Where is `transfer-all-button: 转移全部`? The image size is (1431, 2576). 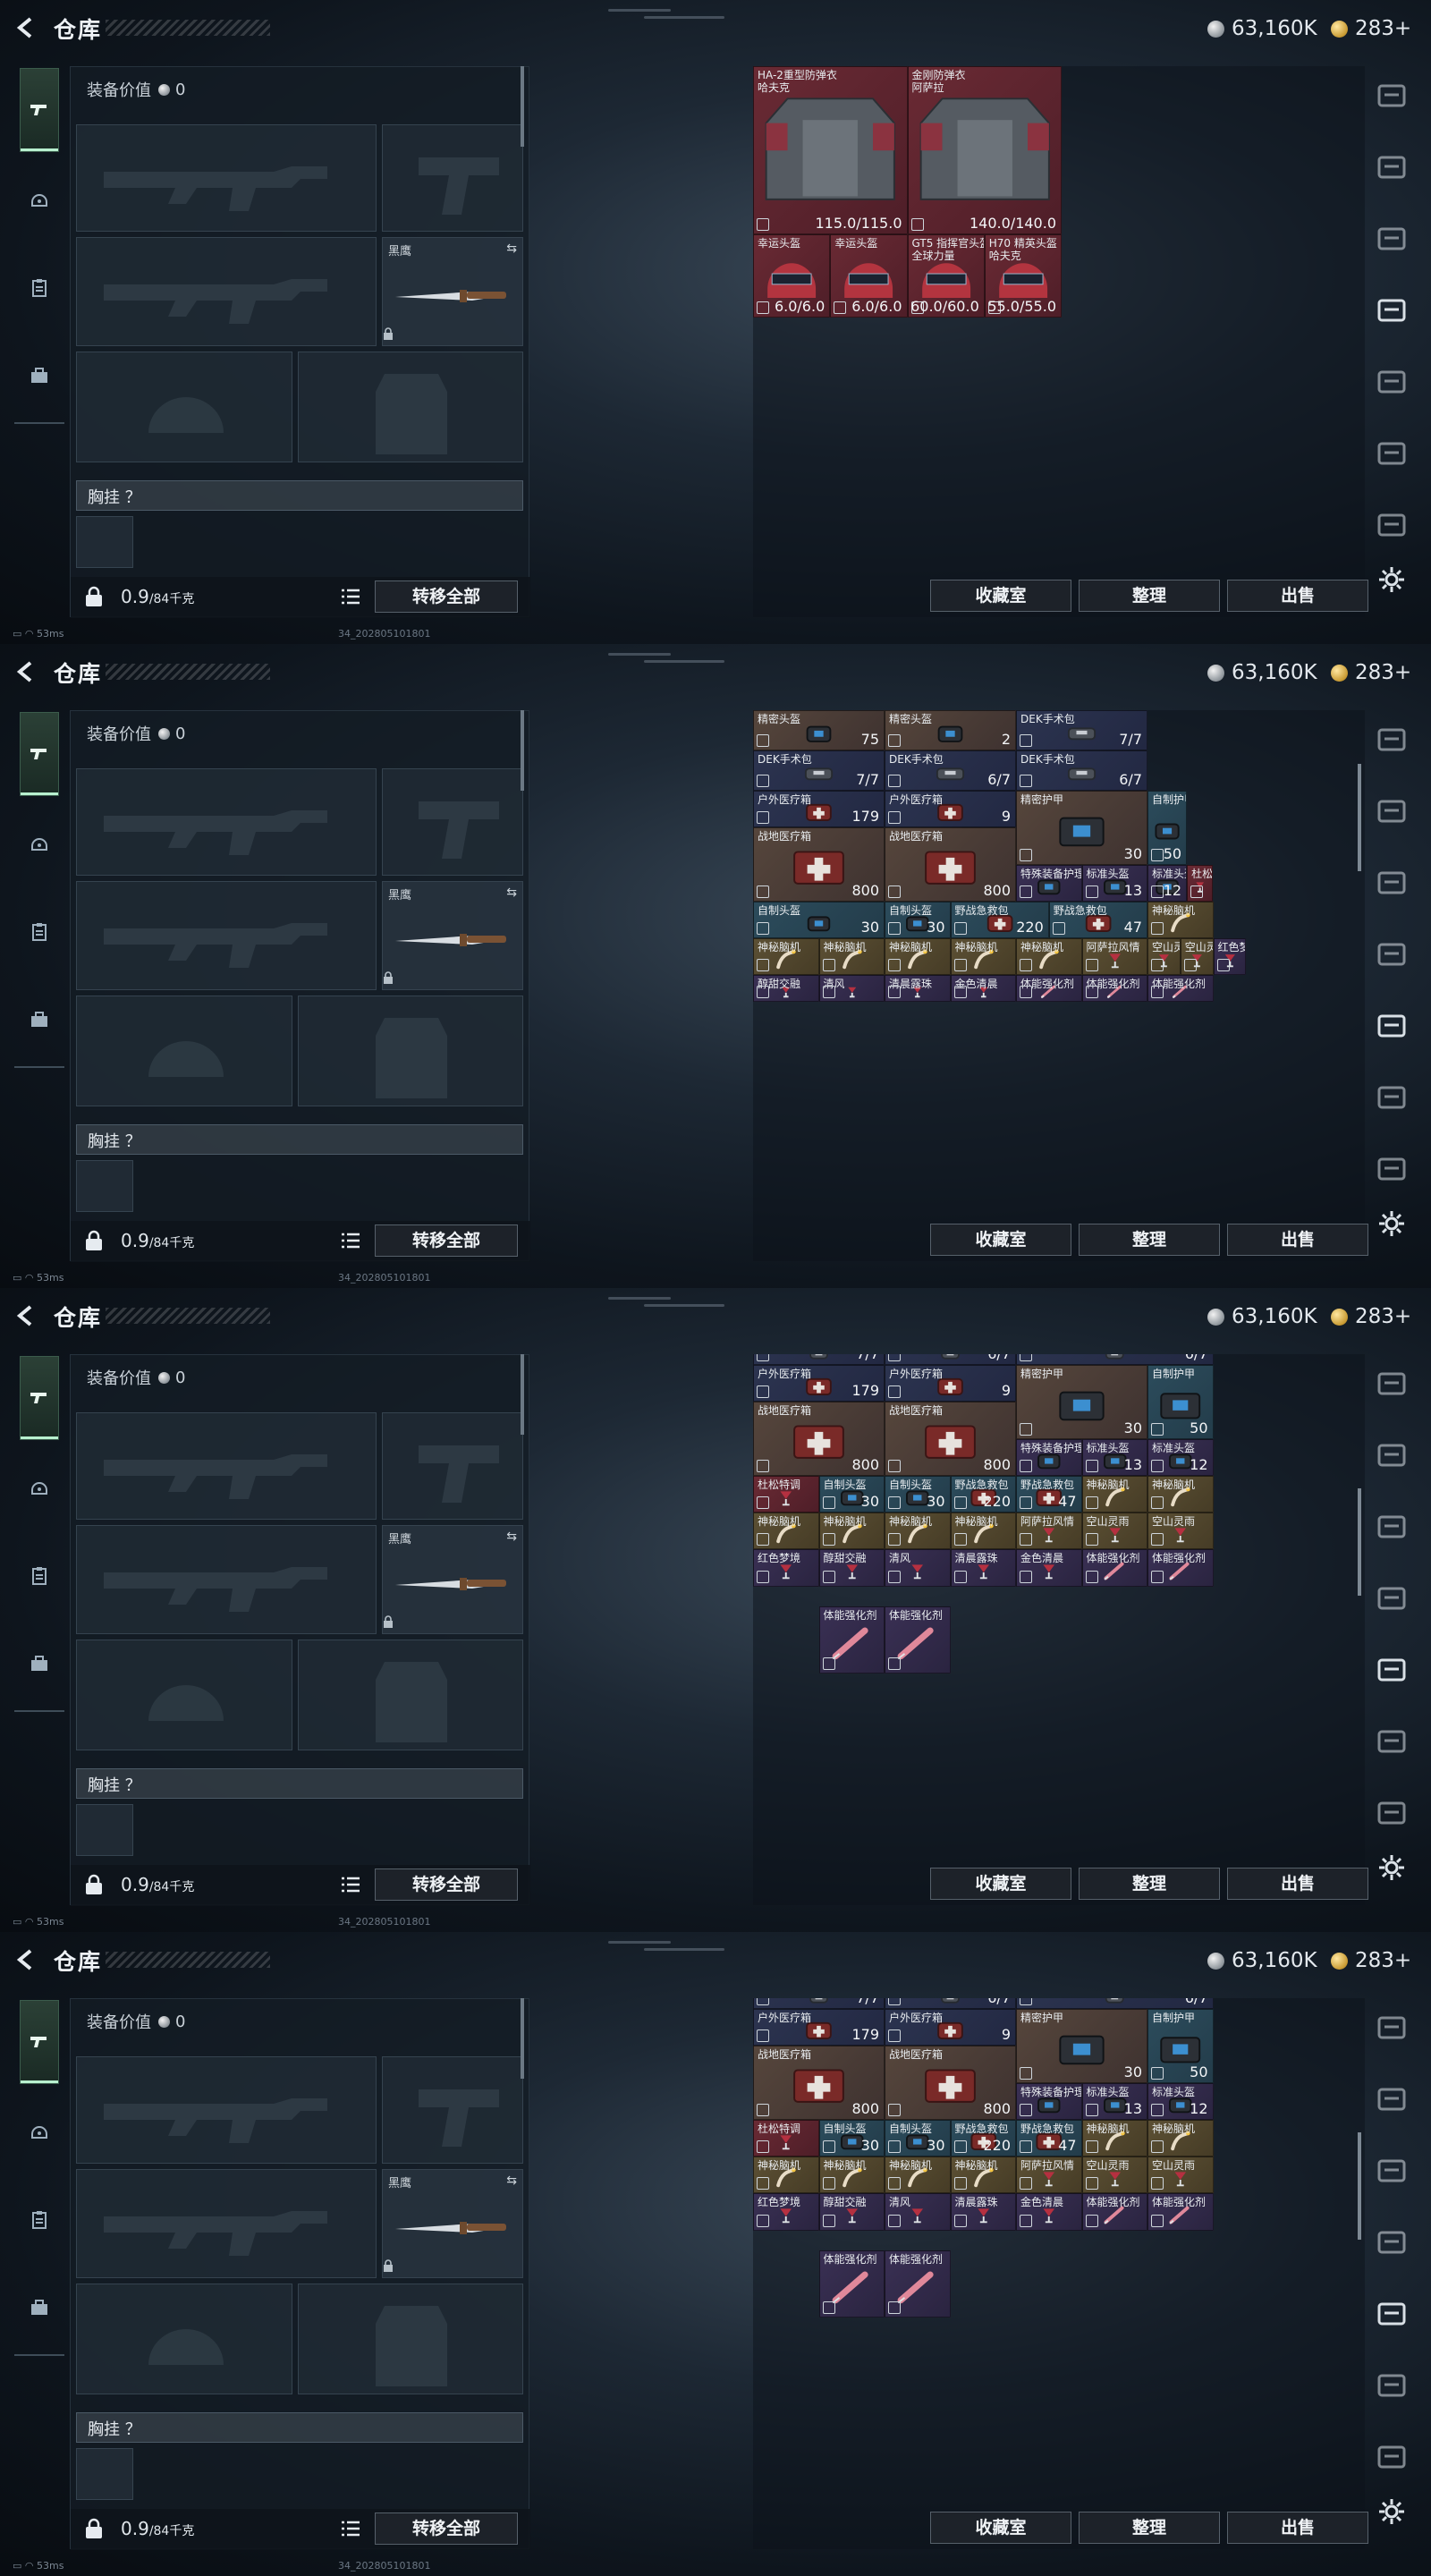 transfer-all-button: 转移全部 is located at coordinates (447, 2528).